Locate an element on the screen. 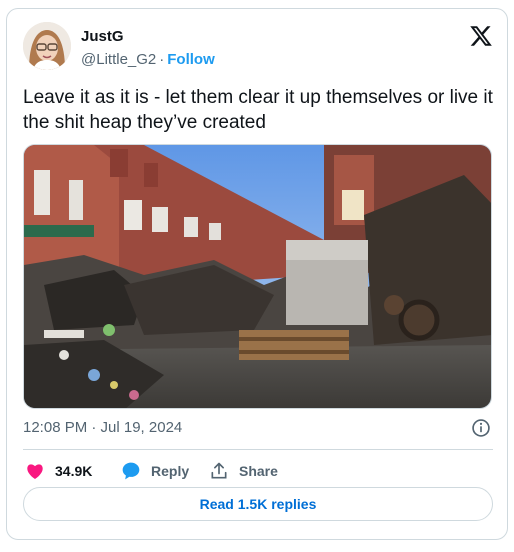 The width and height of the screenshot is (514, 552). like-count: 34.9K is located at coordinates (74, 471).